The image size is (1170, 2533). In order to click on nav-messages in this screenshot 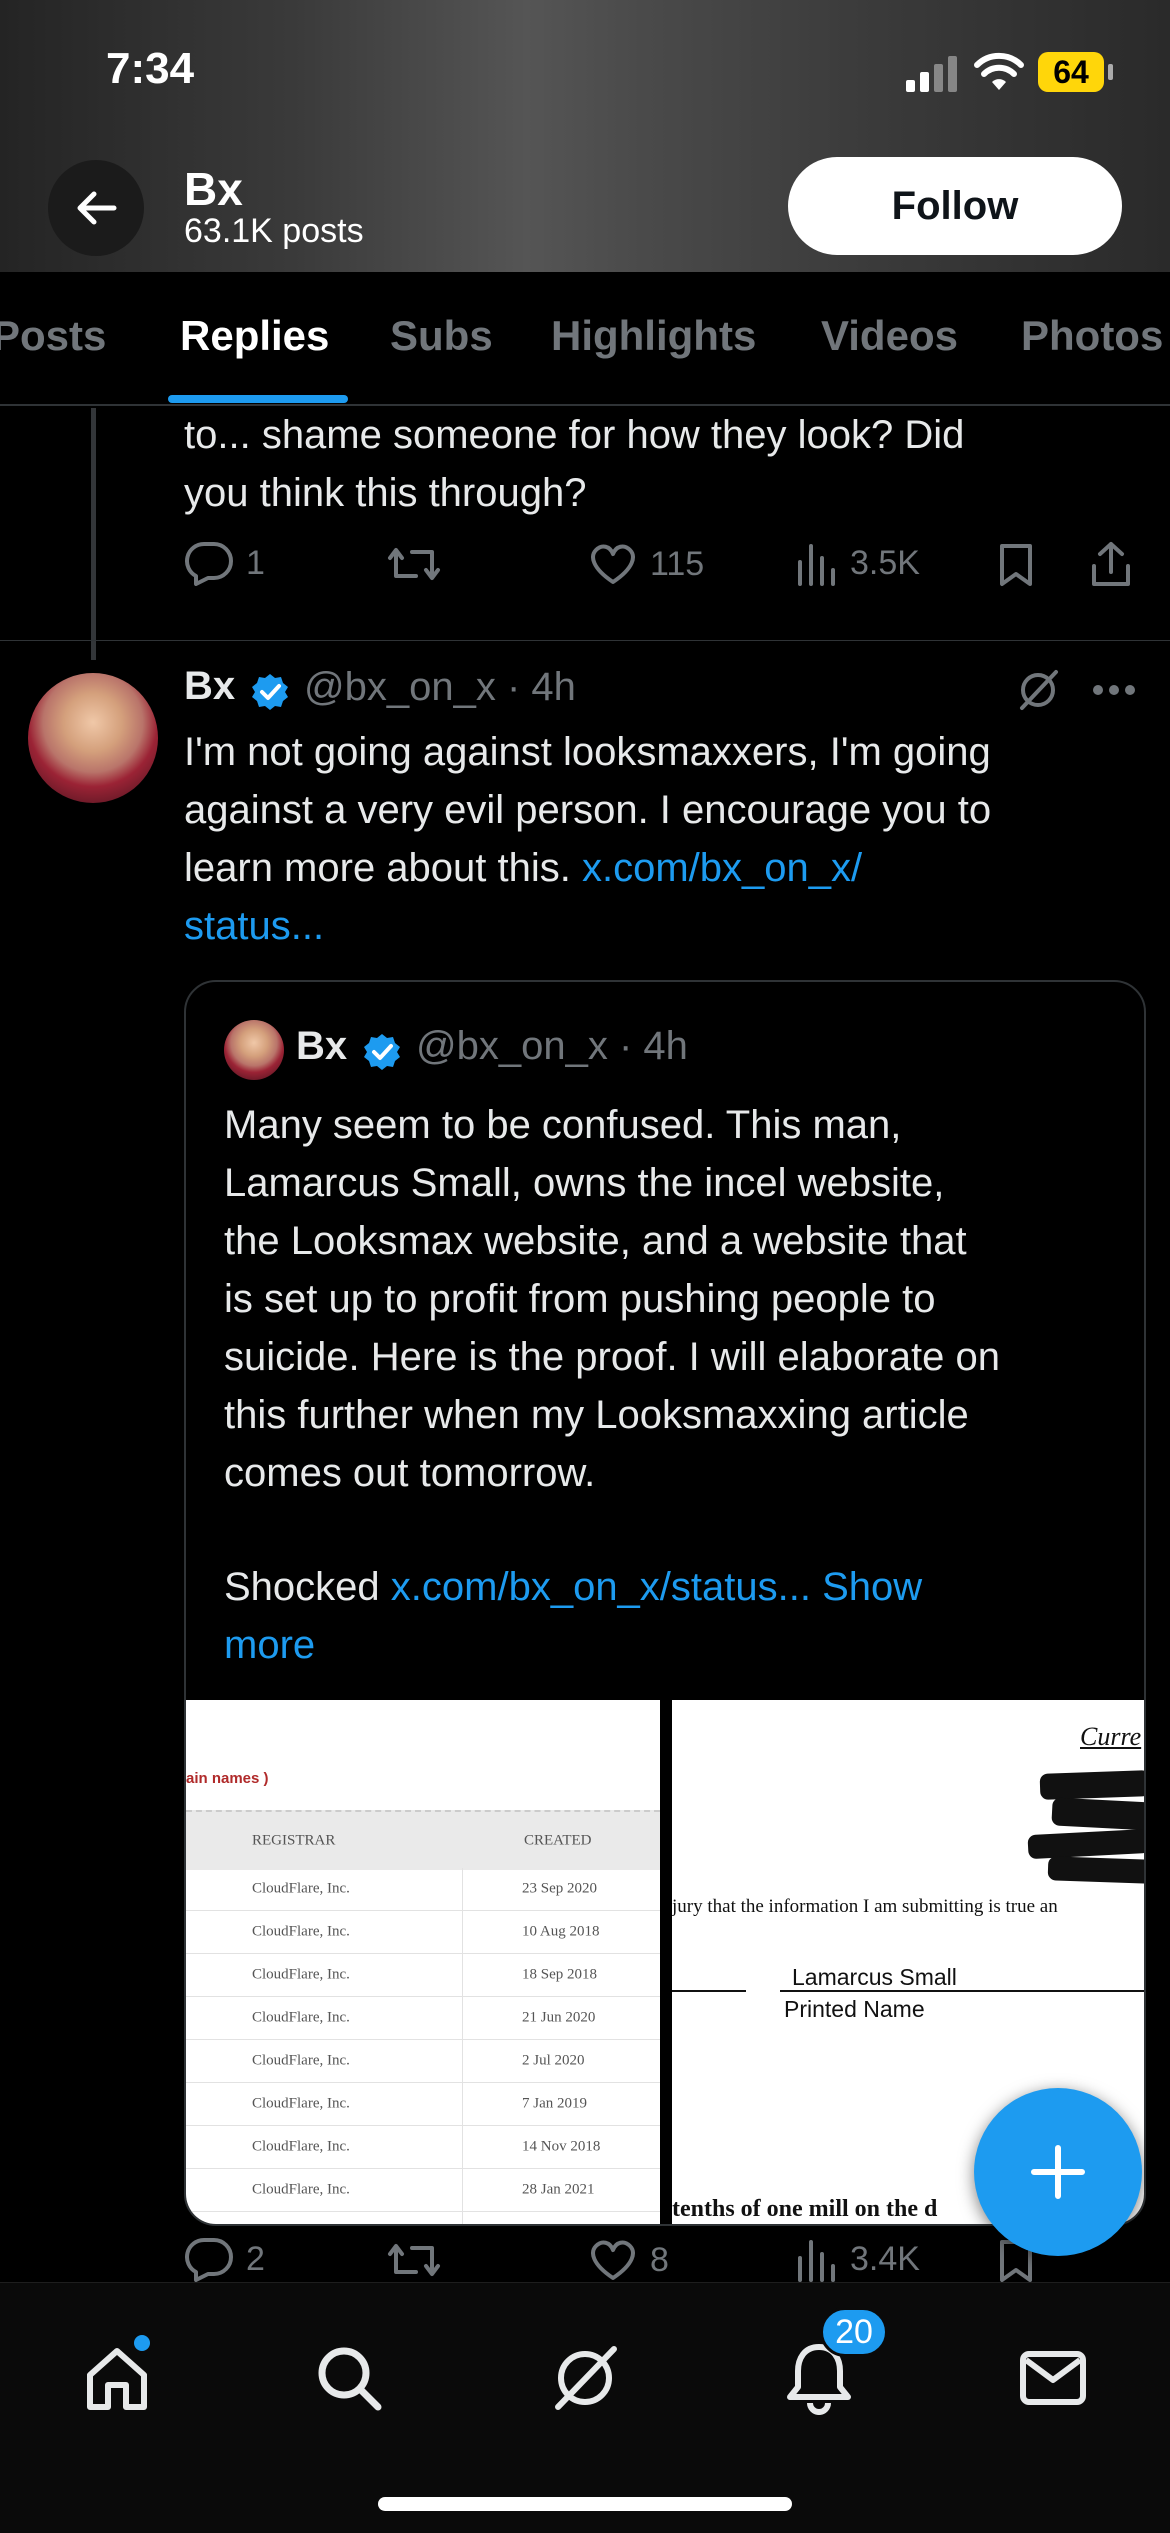, I will do `click(1053, 2378)`.